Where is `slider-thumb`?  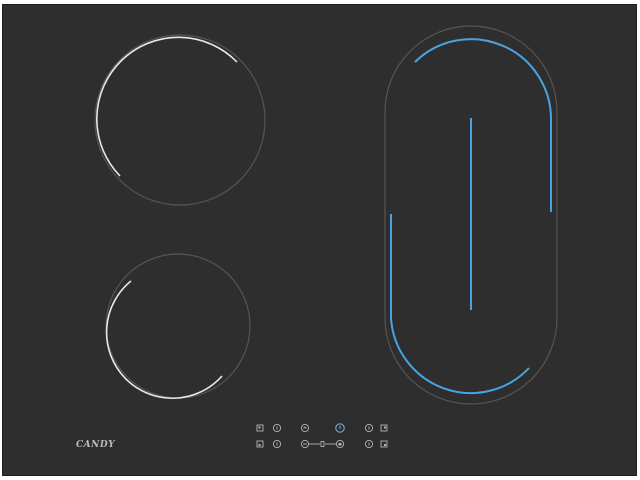 slider-thumb is located at coordinates (322, 444).